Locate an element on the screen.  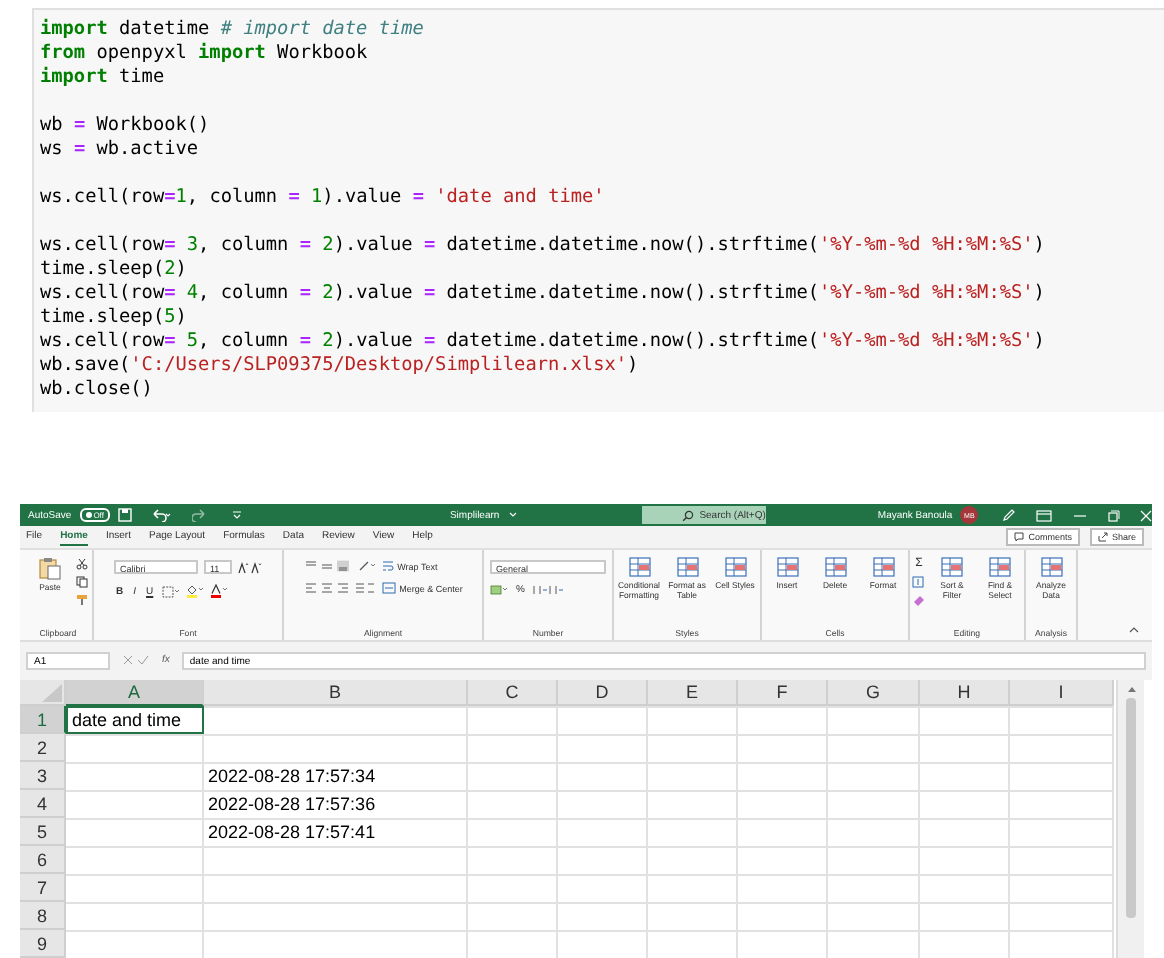
table-cell-text: 2022-08-28 17:57:36 is located at coordinates (292, 805).